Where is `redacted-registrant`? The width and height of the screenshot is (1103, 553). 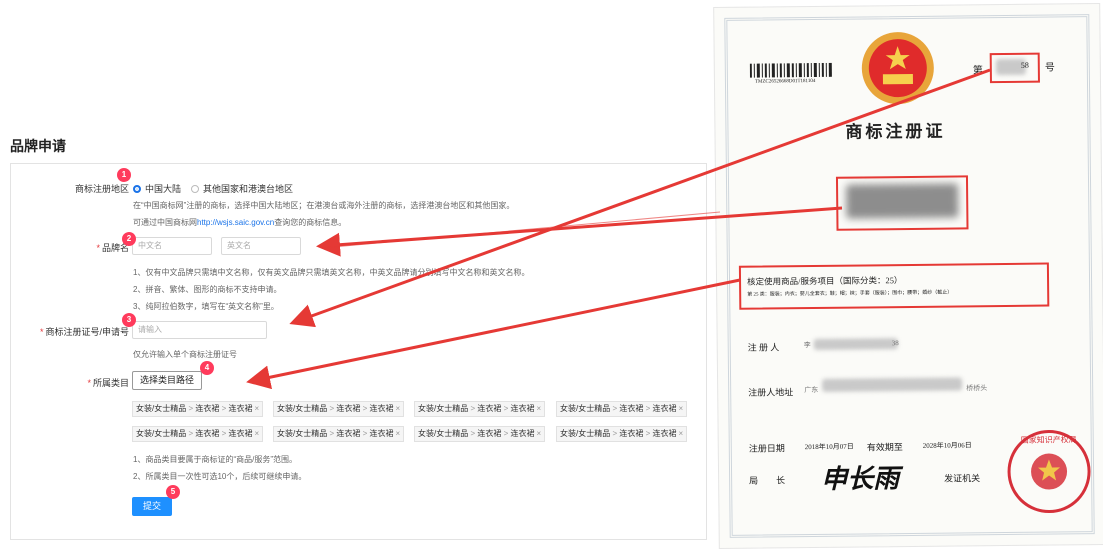
redacted-registrant is located at coordinates (855, 344).